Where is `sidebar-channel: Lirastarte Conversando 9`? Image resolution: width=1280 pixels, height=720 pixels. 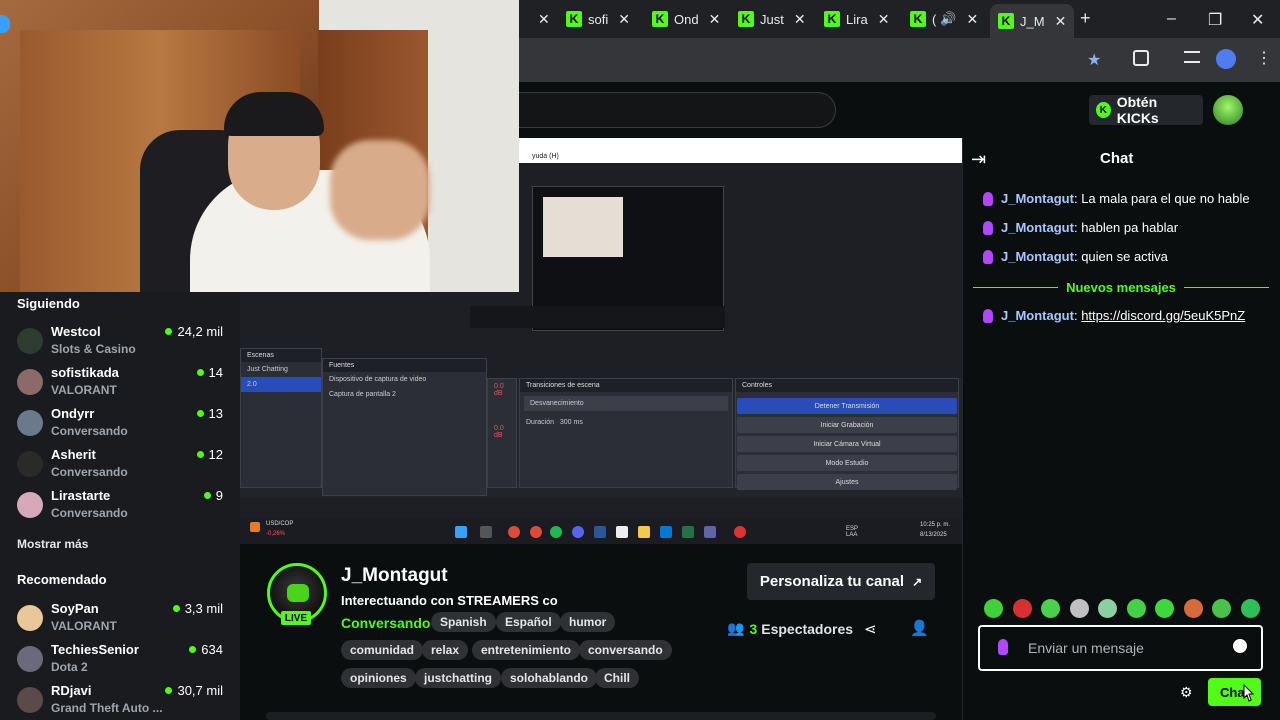
sidebar-channel: Lirastarte Conversando 9 is located at coordinates (120, 506).